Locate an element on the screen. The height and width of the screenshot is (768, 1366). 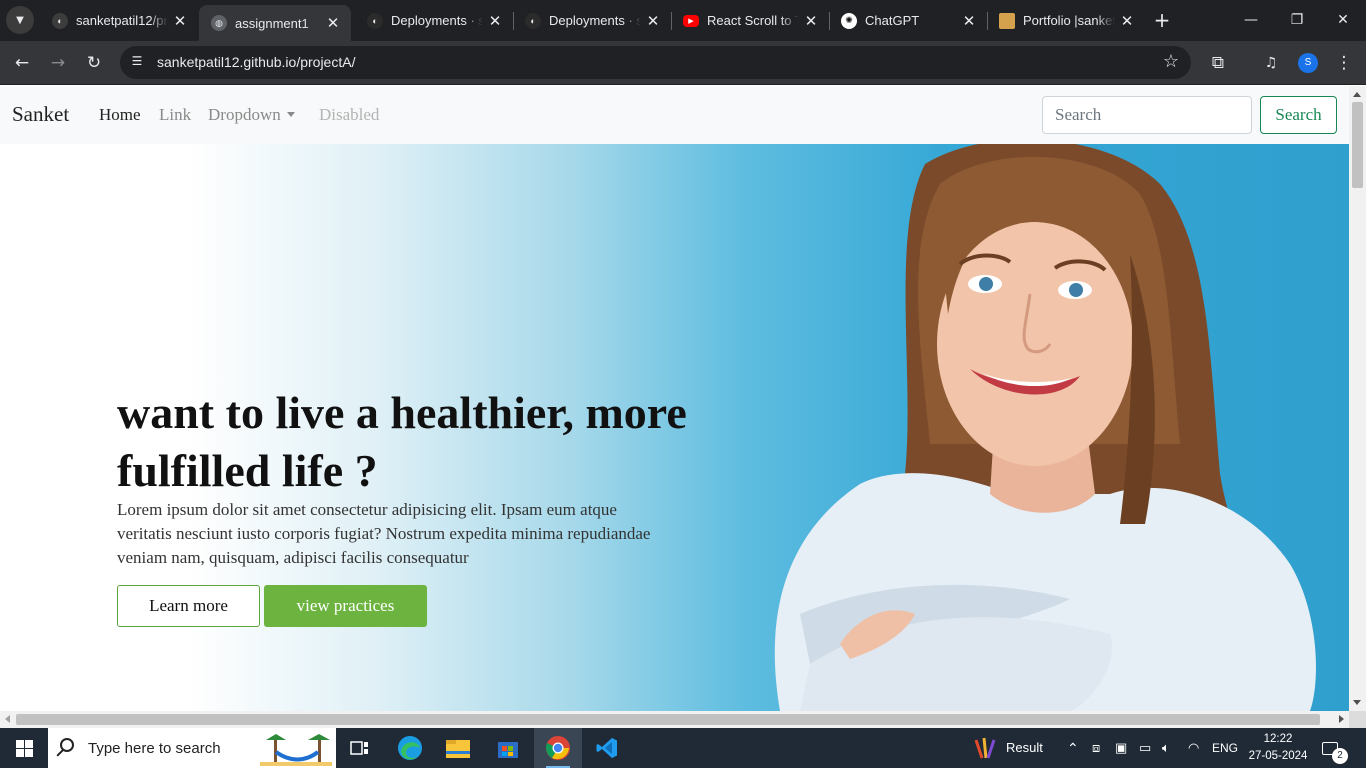
chevron-up-icon: ⌃ is located at coordinates (1073, 748).